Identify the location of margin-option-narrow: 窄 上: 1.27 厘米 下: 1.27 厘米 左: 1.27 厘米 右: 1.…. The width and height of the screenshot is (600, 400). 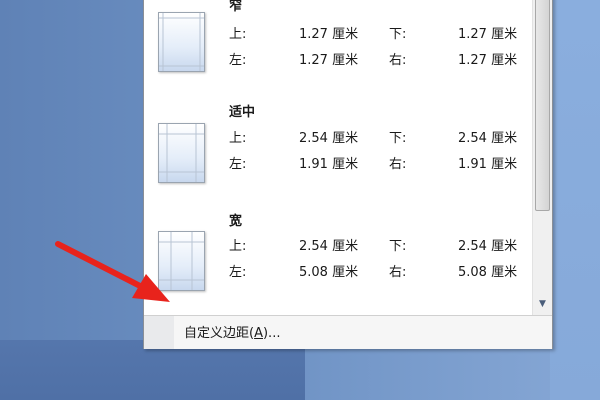
(338, 36).